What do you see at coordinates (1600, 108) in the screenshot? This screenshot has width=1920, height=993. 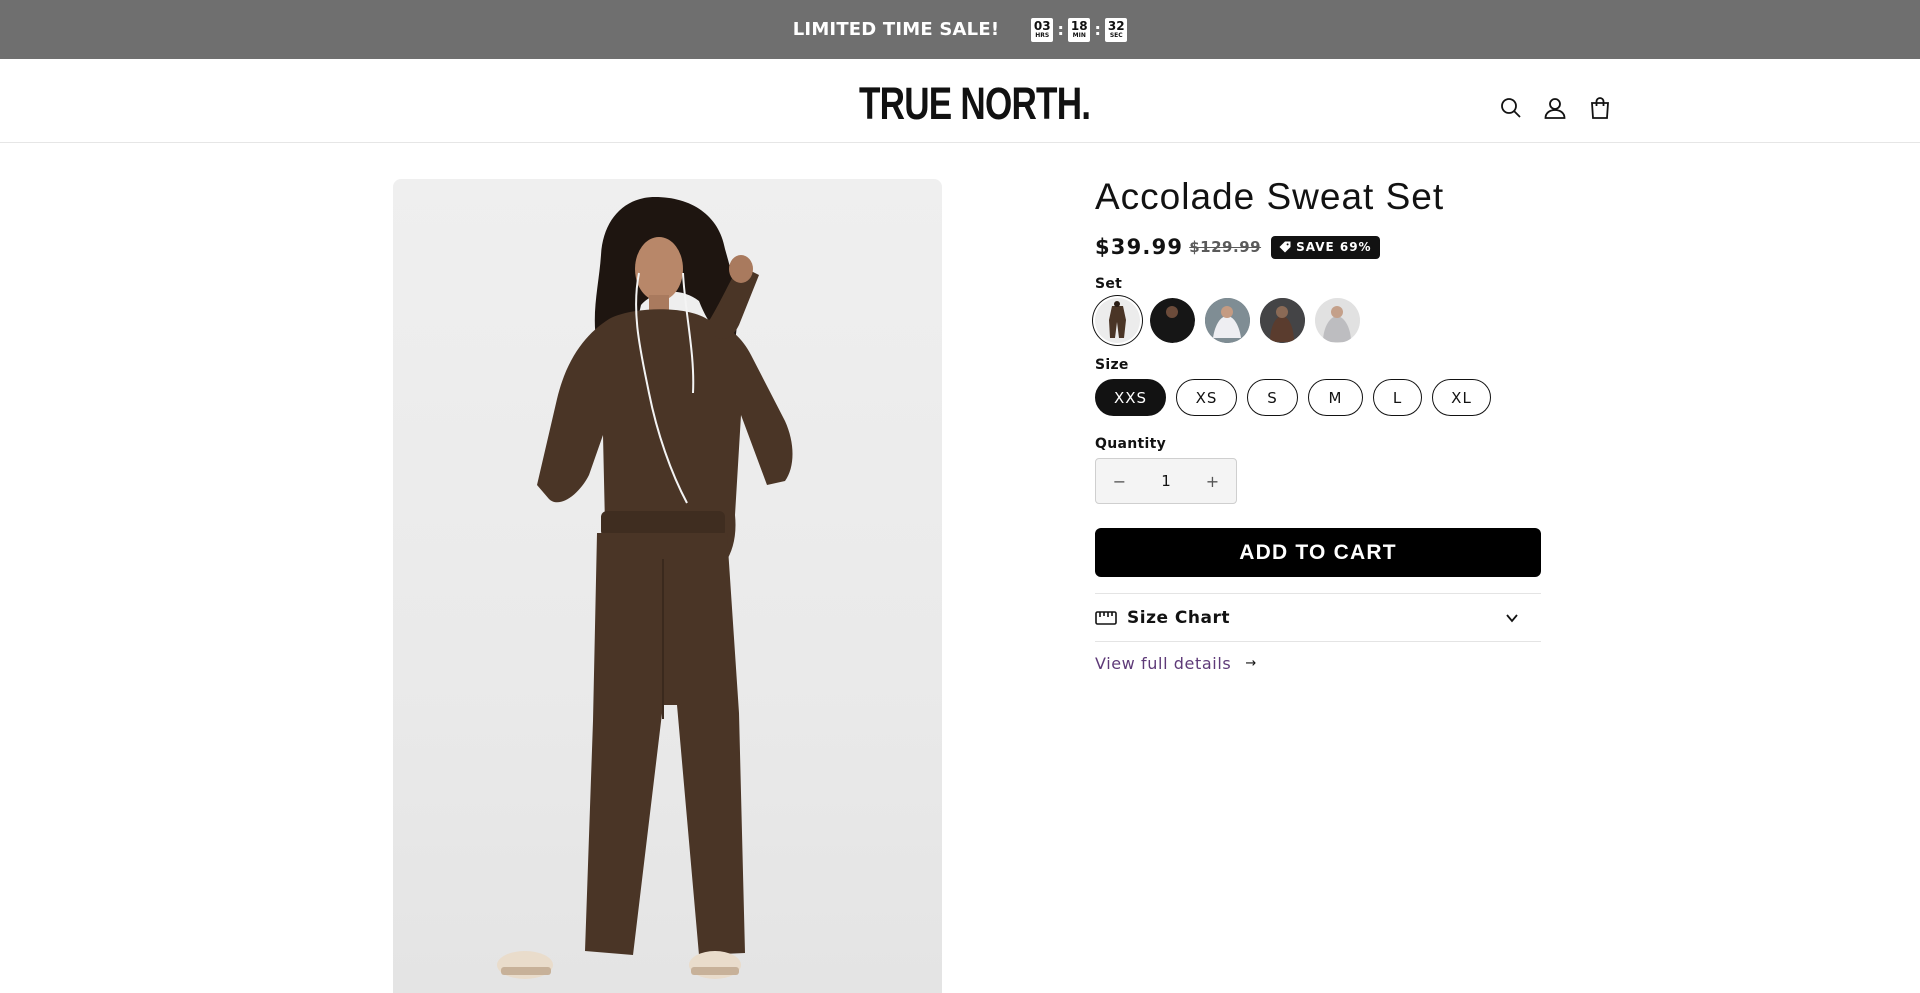 I see `cart-icon` at bounding box center [1600, 108].